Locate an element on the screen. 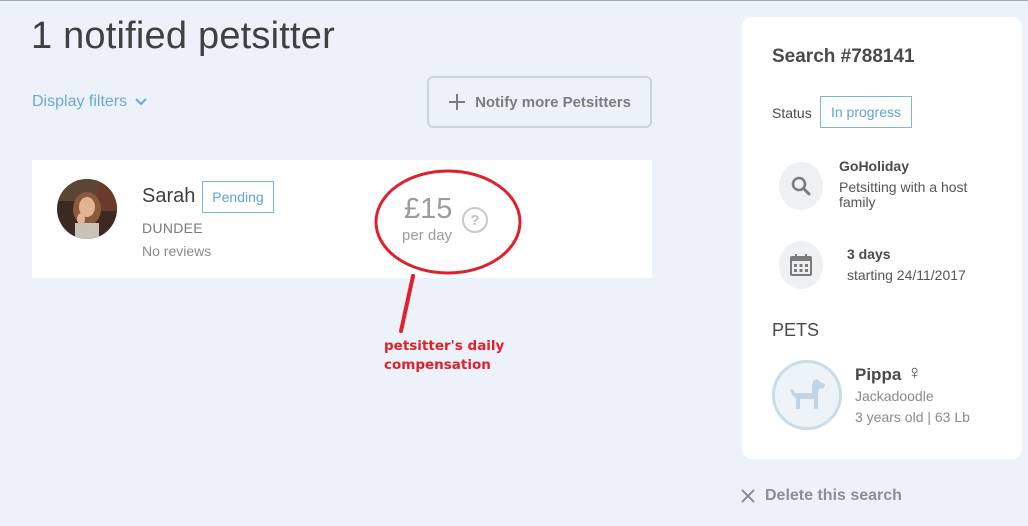 The height and width of the screenshot is (526, 1028). petsitter-city: DUNDEE is located at coordinates (172, 228).